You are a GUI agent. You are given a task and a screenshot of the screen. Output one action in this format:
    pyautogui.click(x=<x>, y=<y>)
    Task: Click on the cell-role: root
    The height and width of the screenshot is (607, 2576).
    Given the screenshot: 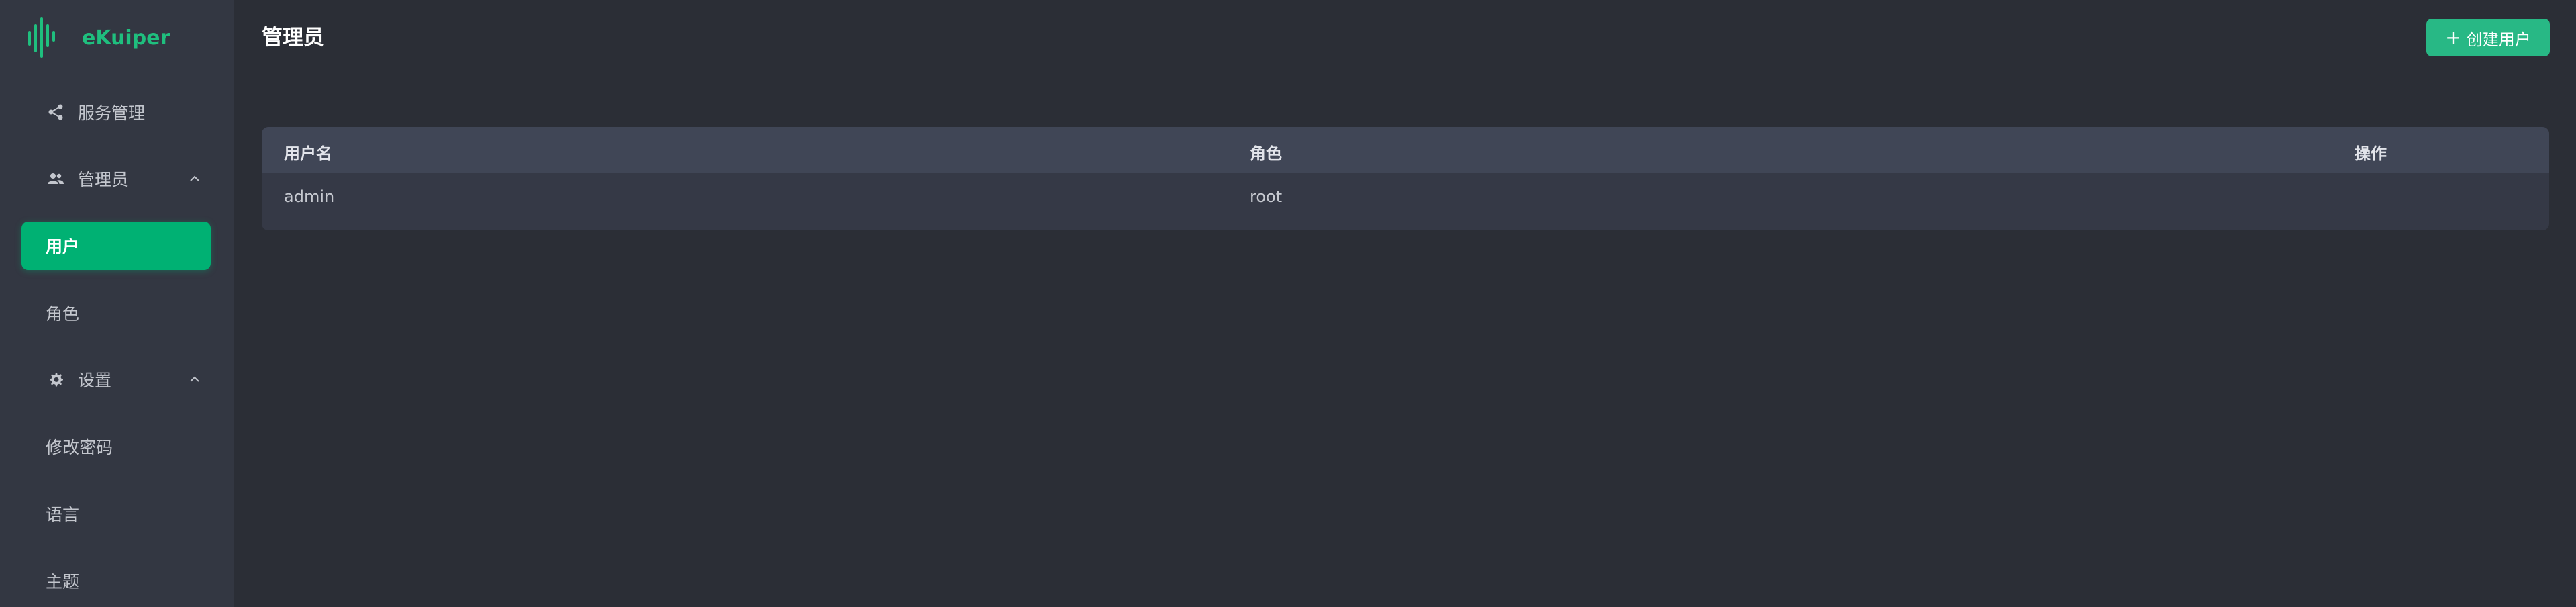 What is the action you would take?
    pyautogui.click(x=1266, y=196)
    